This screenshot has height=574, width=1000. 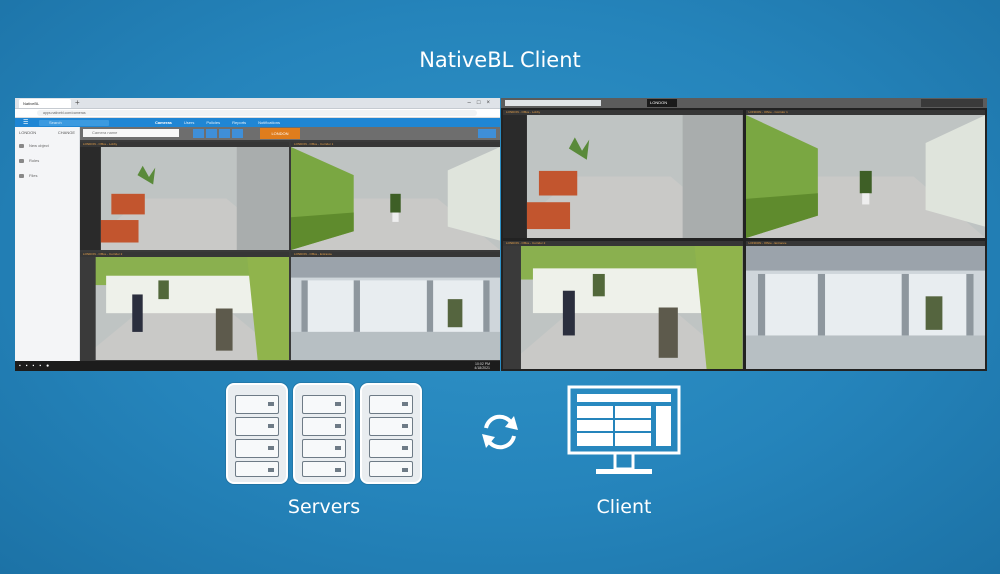 I want to click on taskbar-icons: ▪▪▪▪●, so click(x=36, y=366).